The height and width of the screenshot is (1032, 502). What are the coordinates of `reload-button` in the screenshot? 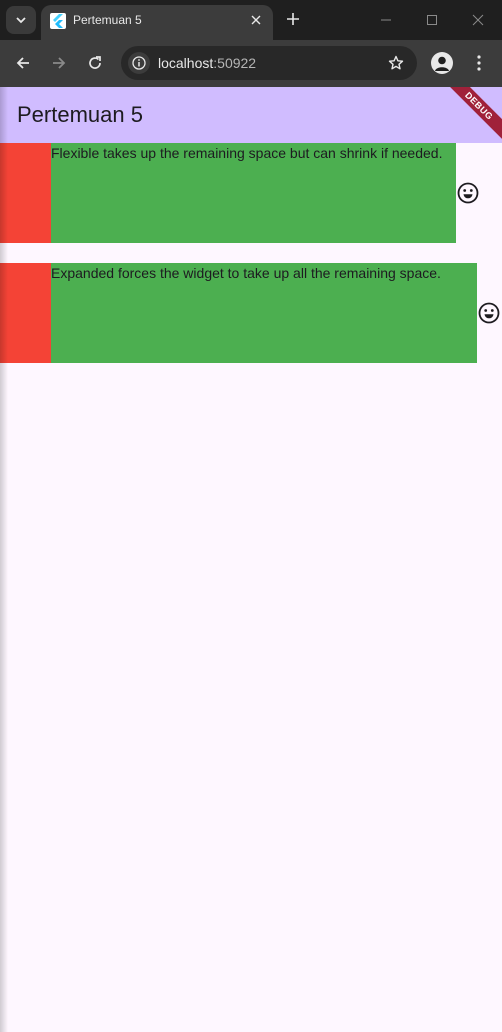 It's located at (95, 63).